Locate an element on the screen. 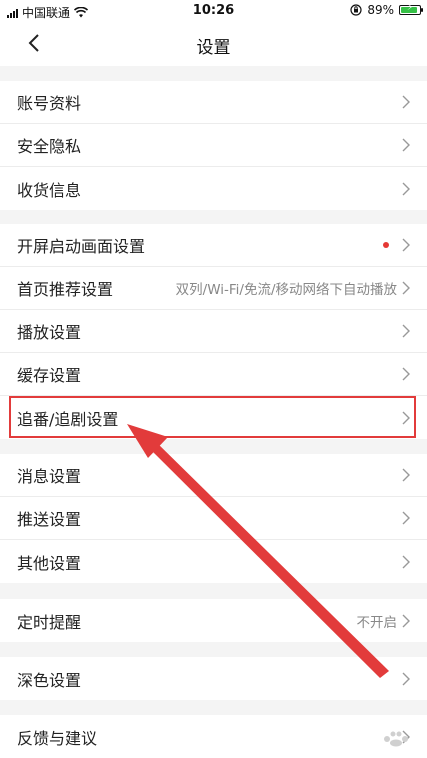 This screenshot has width=427, height=758. settings-section-feedback: 反馈与建议 is located at coordinates (213, 736).